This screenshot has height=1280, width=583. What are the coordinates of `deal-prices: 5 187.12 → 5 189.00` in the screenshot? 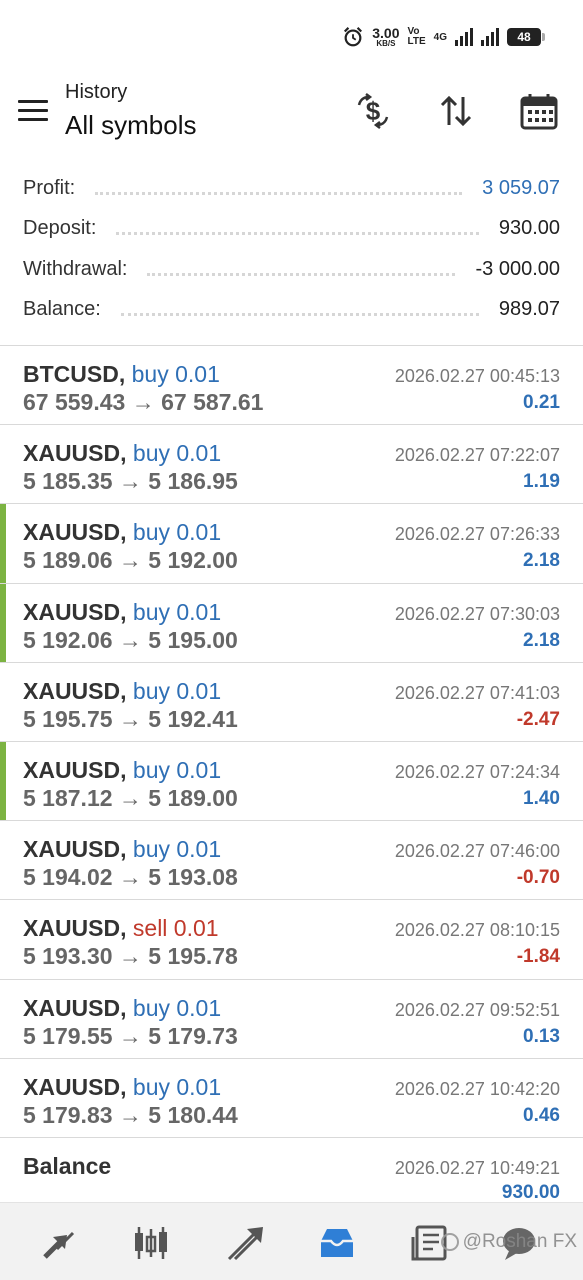 It's located at (130, 797).